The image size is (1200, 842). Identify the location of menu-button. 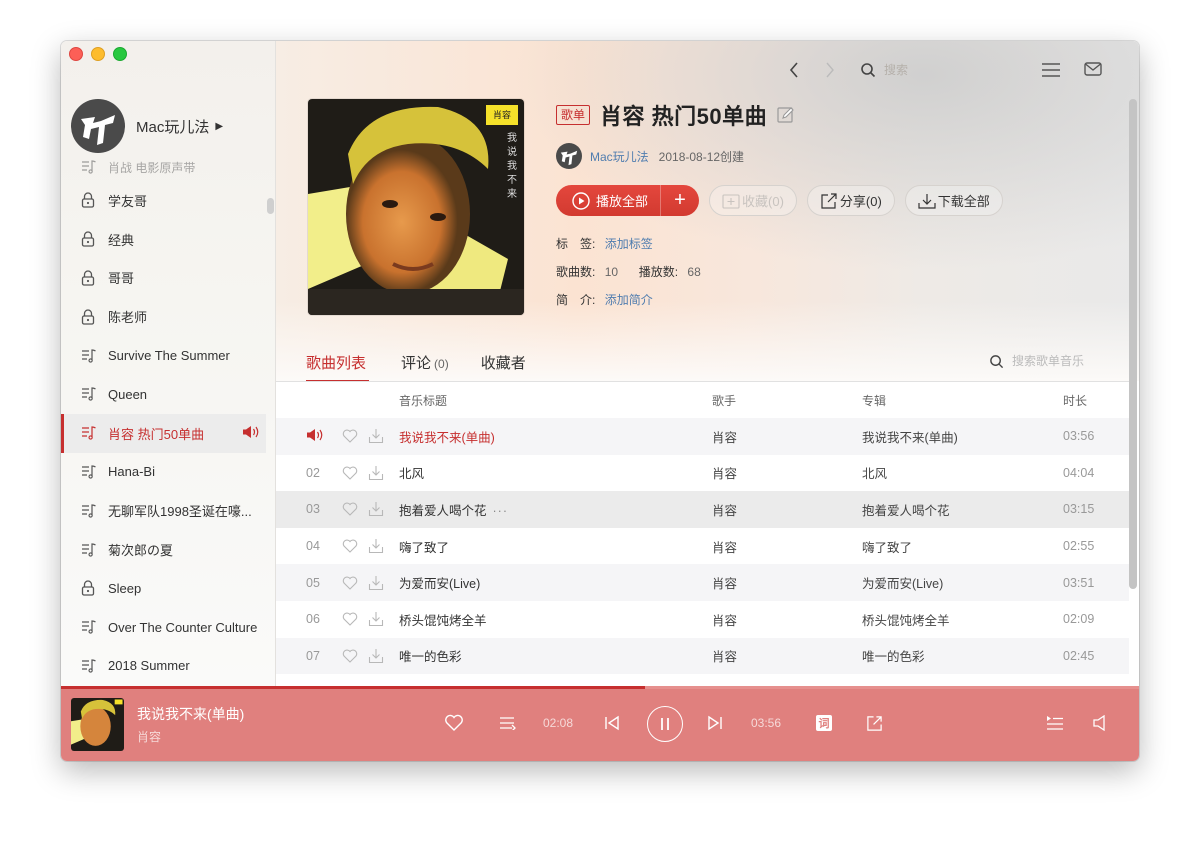
(1051, 72).